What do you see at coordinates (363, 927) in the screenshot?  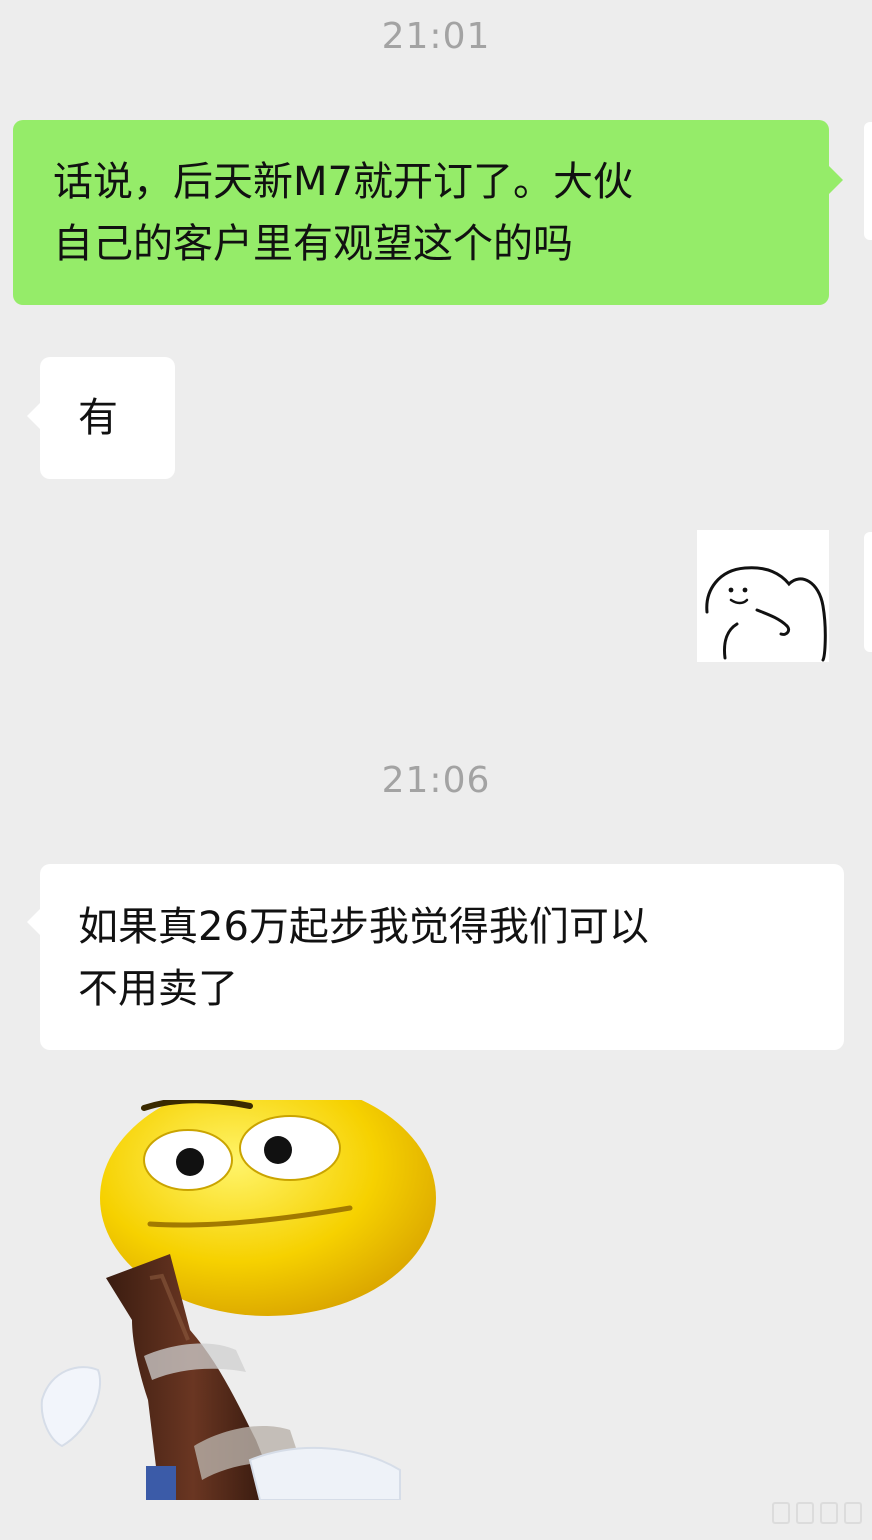 I see `message-line: 如果真26万起步我觉得我们可以` at bounding box center [363, 927].